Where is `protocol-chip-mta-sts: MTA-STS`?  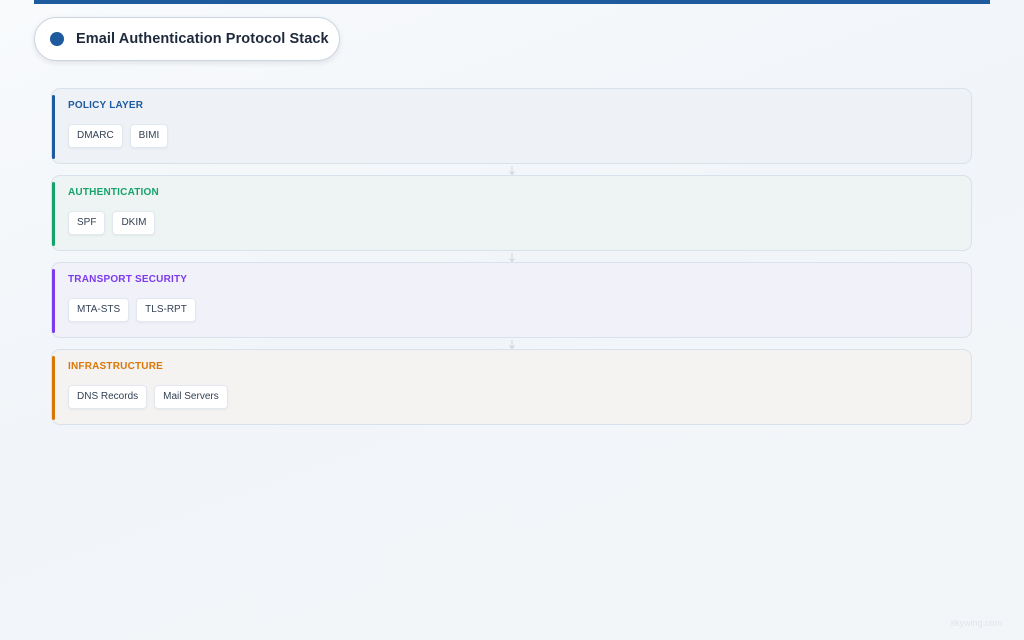
protocol-chip-mta-sts: MTA-STS is located at coordinates (99, 310).